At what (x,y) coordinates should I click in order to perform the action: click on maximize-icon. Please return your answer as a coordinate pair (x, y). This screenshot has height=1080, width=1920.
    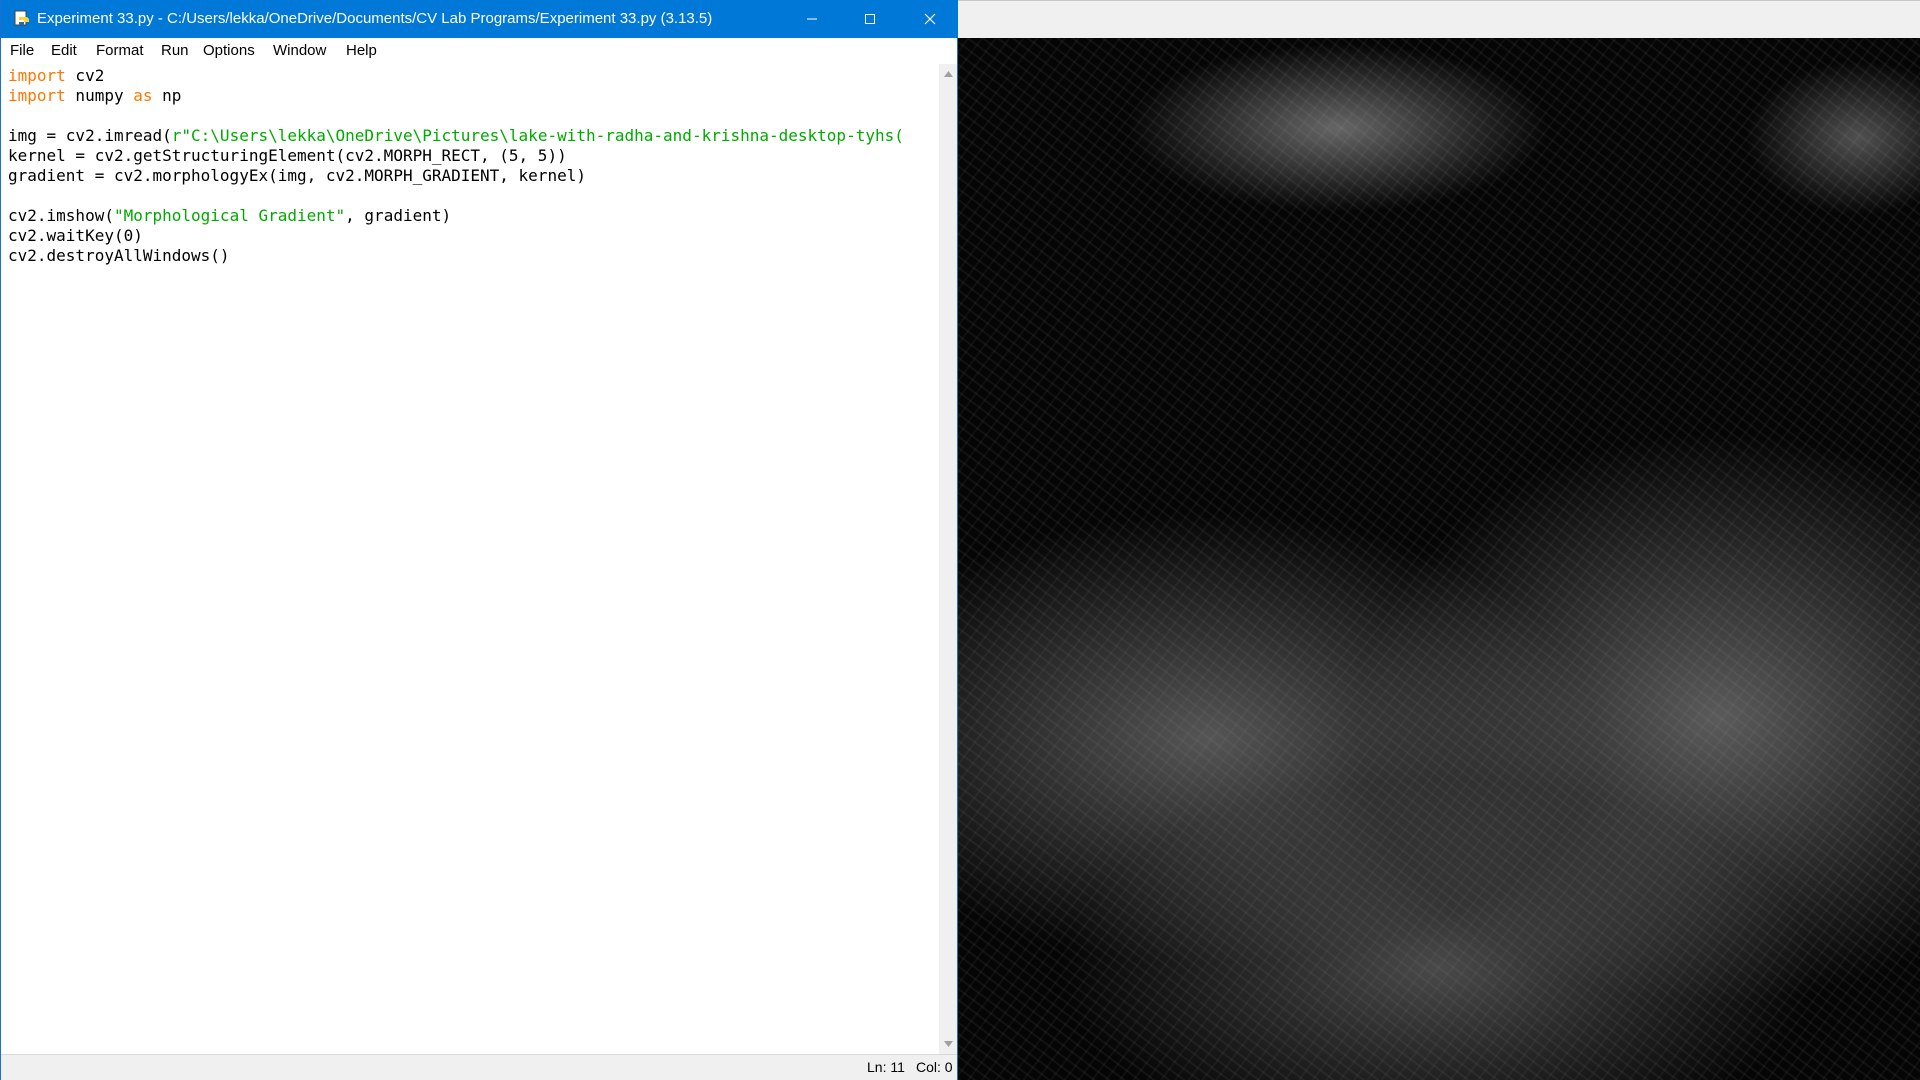
    Looking at the image, I should click on (870, 19).